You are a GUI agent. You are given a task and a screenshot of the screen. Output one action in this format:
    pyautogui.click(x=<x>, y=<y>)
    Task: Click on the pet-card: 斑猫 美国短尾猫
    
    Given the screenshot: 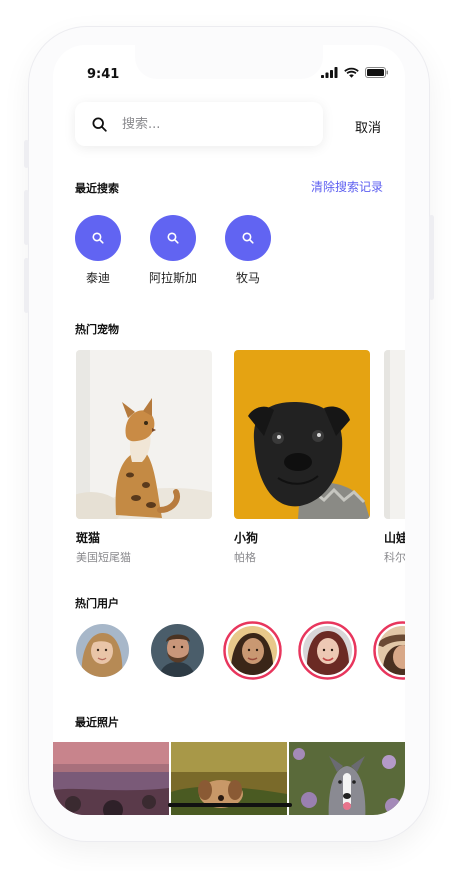 What is the action you would take?
    pyautogui.click(x=144, y=457)
    